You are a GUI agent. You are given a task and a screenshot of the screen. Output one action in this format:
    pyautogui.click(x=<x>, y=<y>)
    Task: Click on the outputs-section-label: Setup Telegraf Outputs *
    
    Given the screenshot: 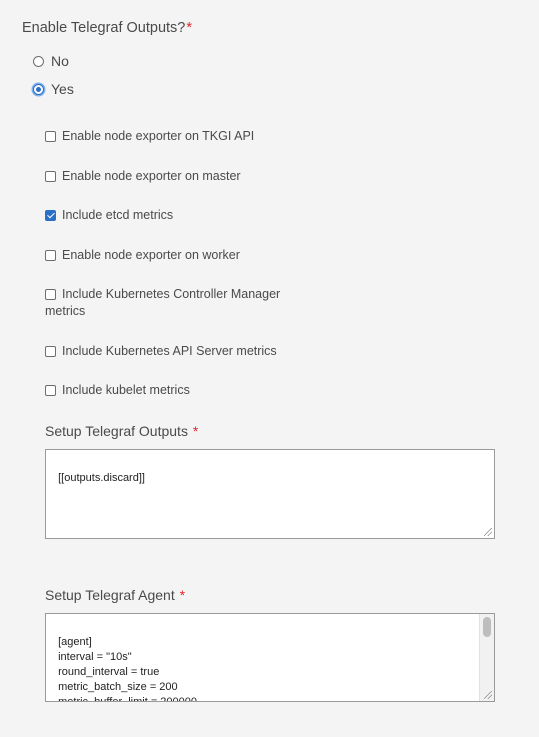 What is the action you would take?
    pyautogui.click(x=121, y=431)
    